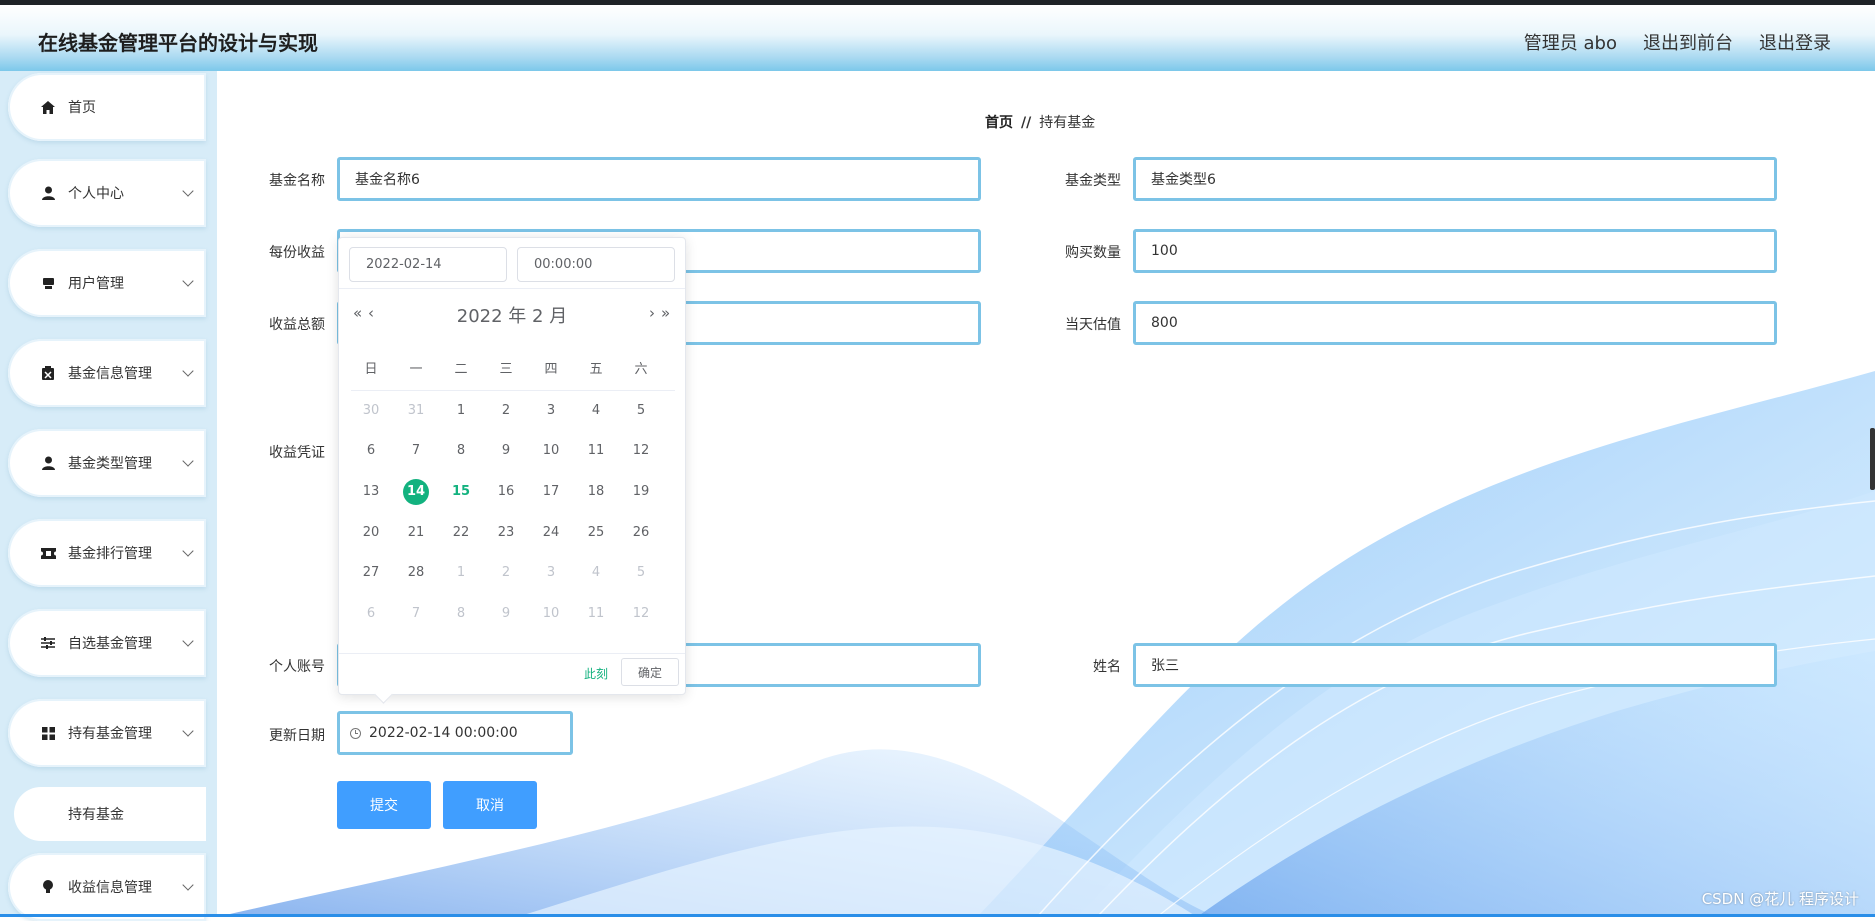 Image resolution: width=1875 pixels, height=921 pixels. I want to click on confirm-button: 确定, so click(650, 672).